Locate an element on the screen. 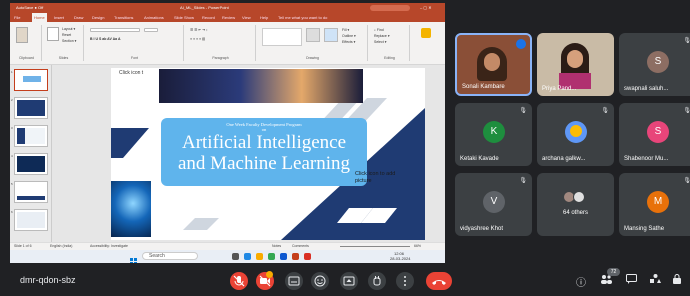  taskbar-date: 28-03-2024 is located at coordinates (400, 258).